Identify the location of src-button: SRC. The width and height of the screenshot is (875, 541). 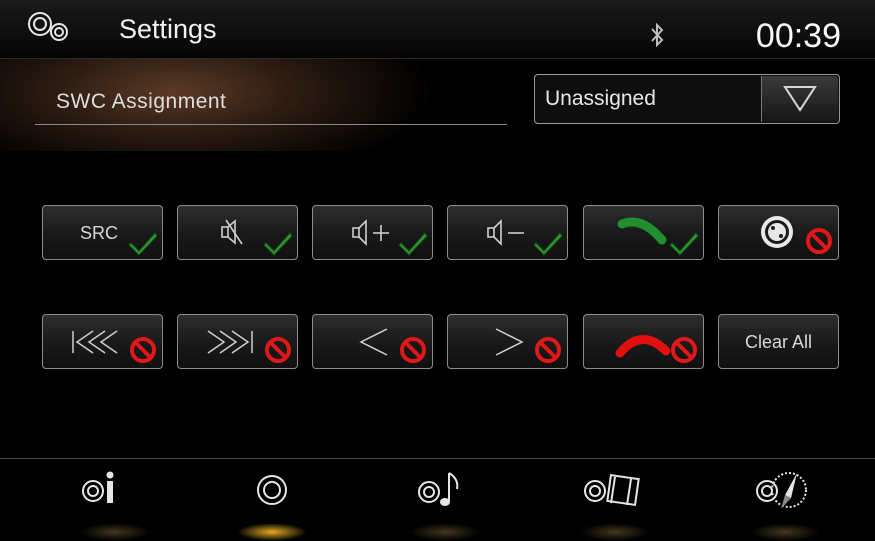
(102, 232).